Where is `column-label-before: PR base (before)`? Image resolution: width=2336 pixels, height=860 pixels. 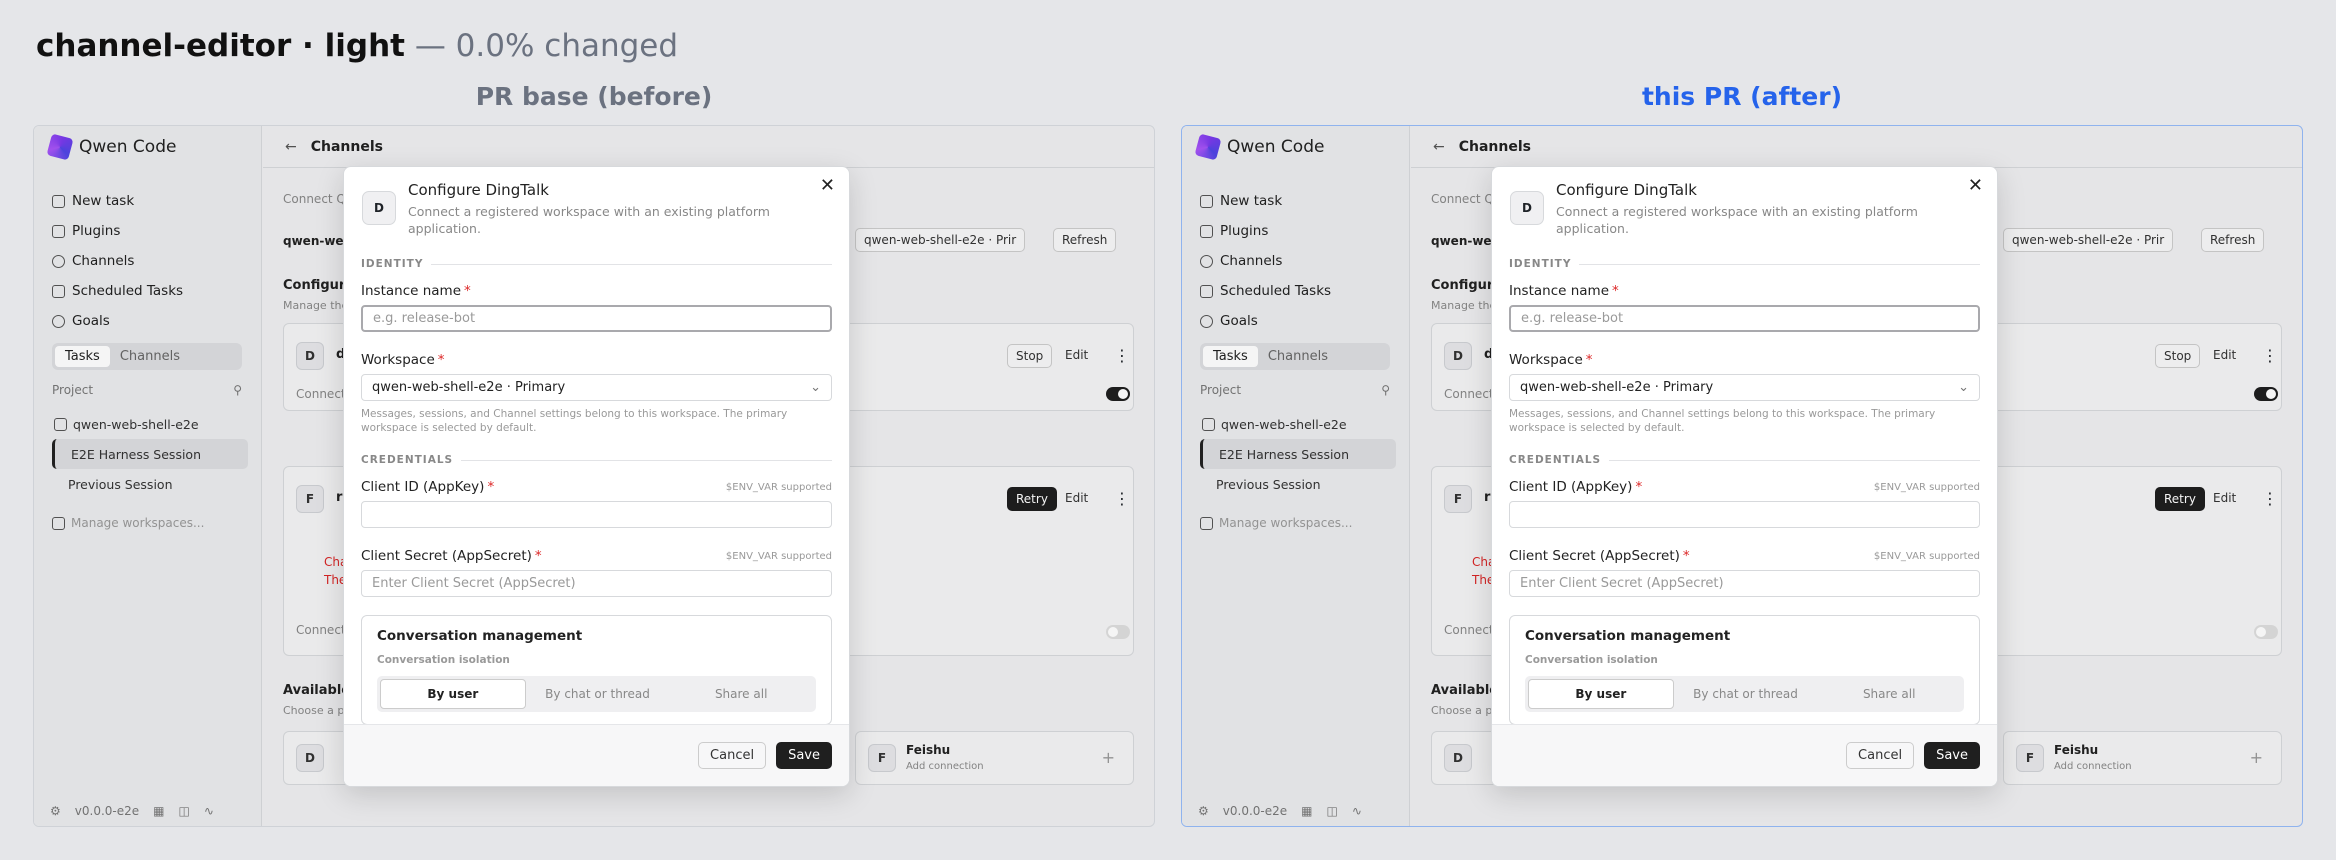 column-label-before: PR base (before) is located at coordinates (594, 96).